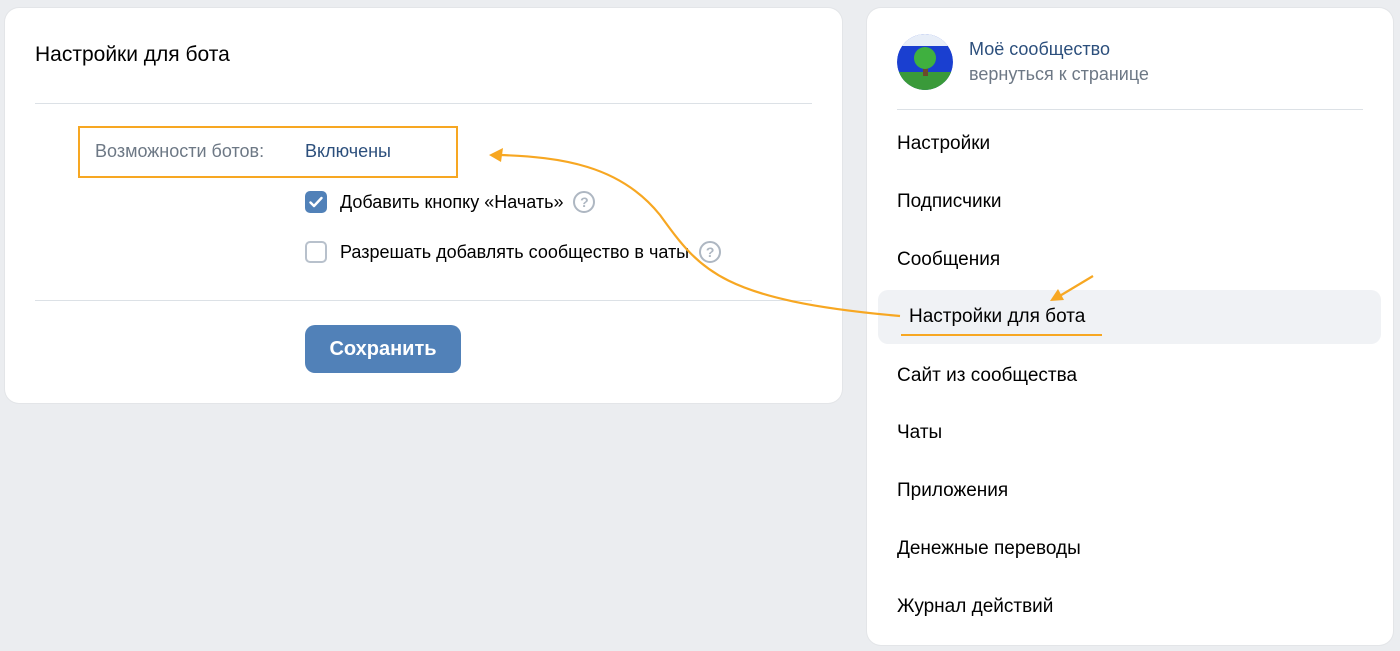 Image resolution: width=1400 pixels, height=651 pixels. What do you see at coordinates (383, 349) in the screenshot?
I see `save-button: Сохранить` at bounding box center [383, 349].